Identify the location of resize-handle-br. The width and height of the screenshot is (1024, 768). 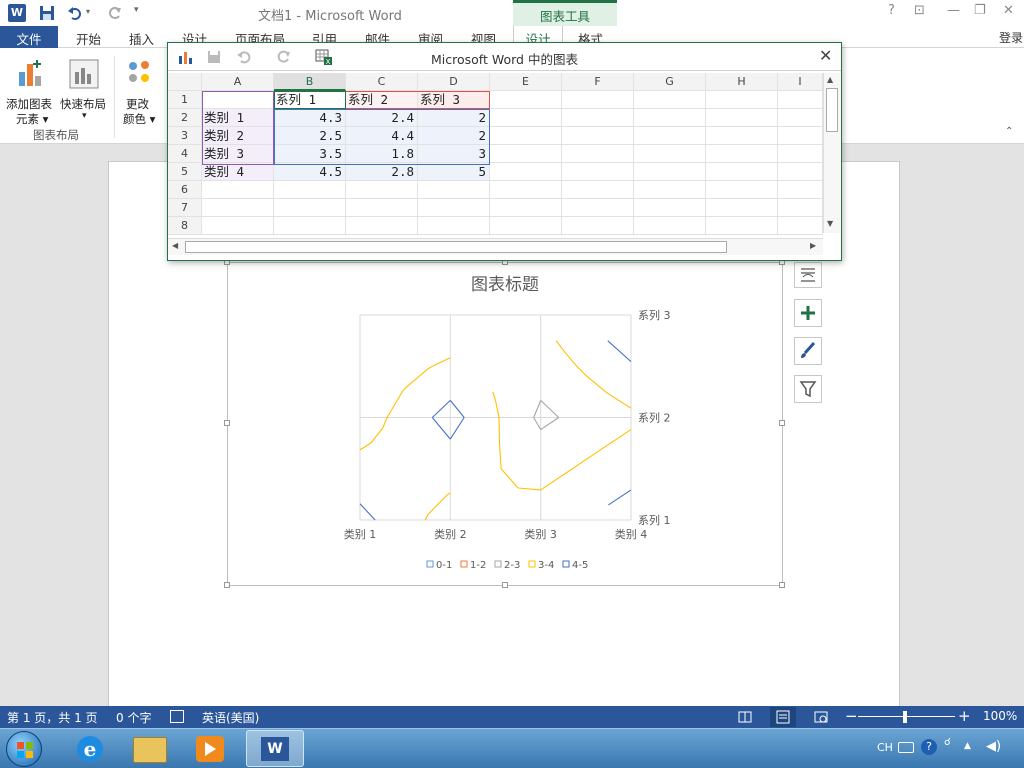
(782, 585).